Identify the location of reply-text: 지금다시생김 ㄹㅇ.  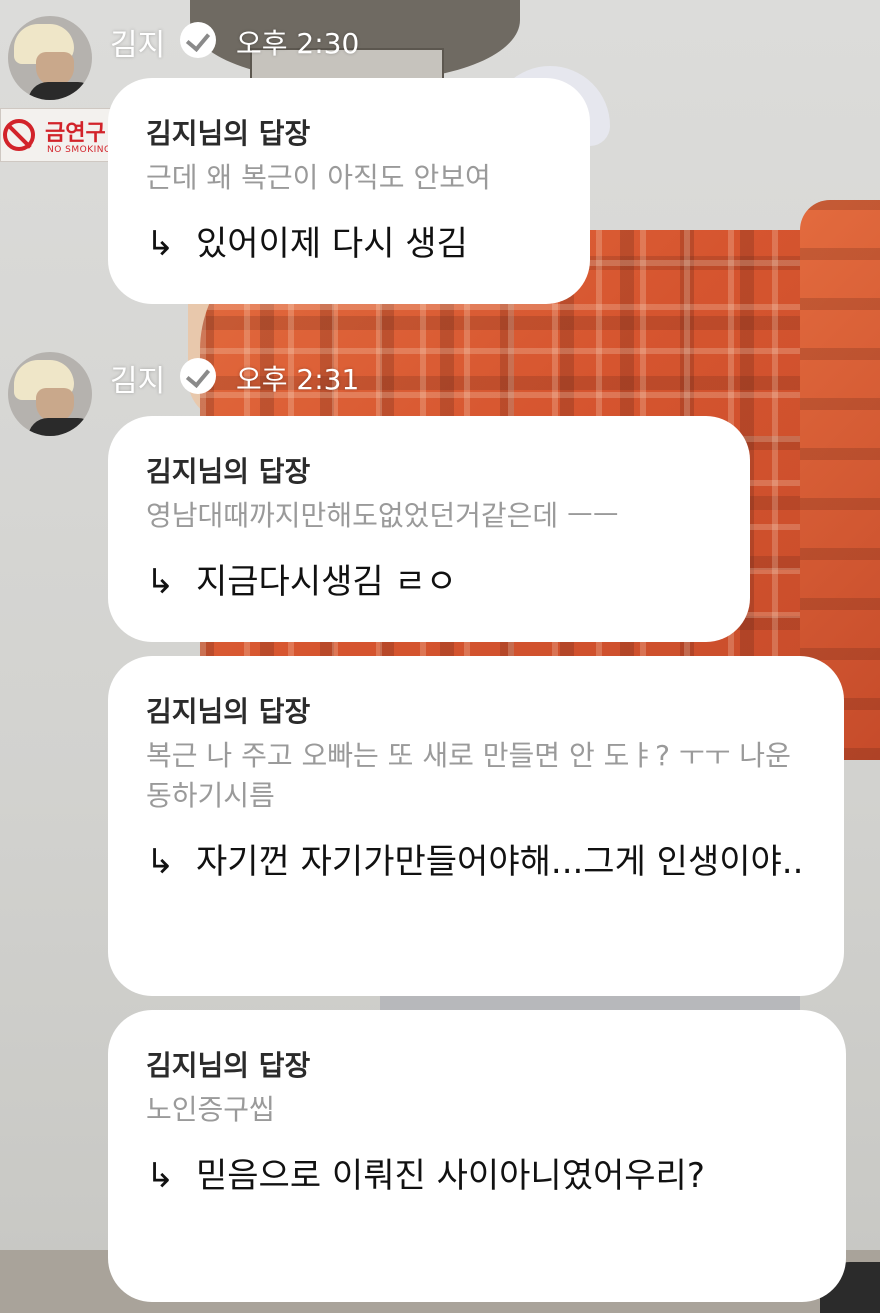
(327, 582).